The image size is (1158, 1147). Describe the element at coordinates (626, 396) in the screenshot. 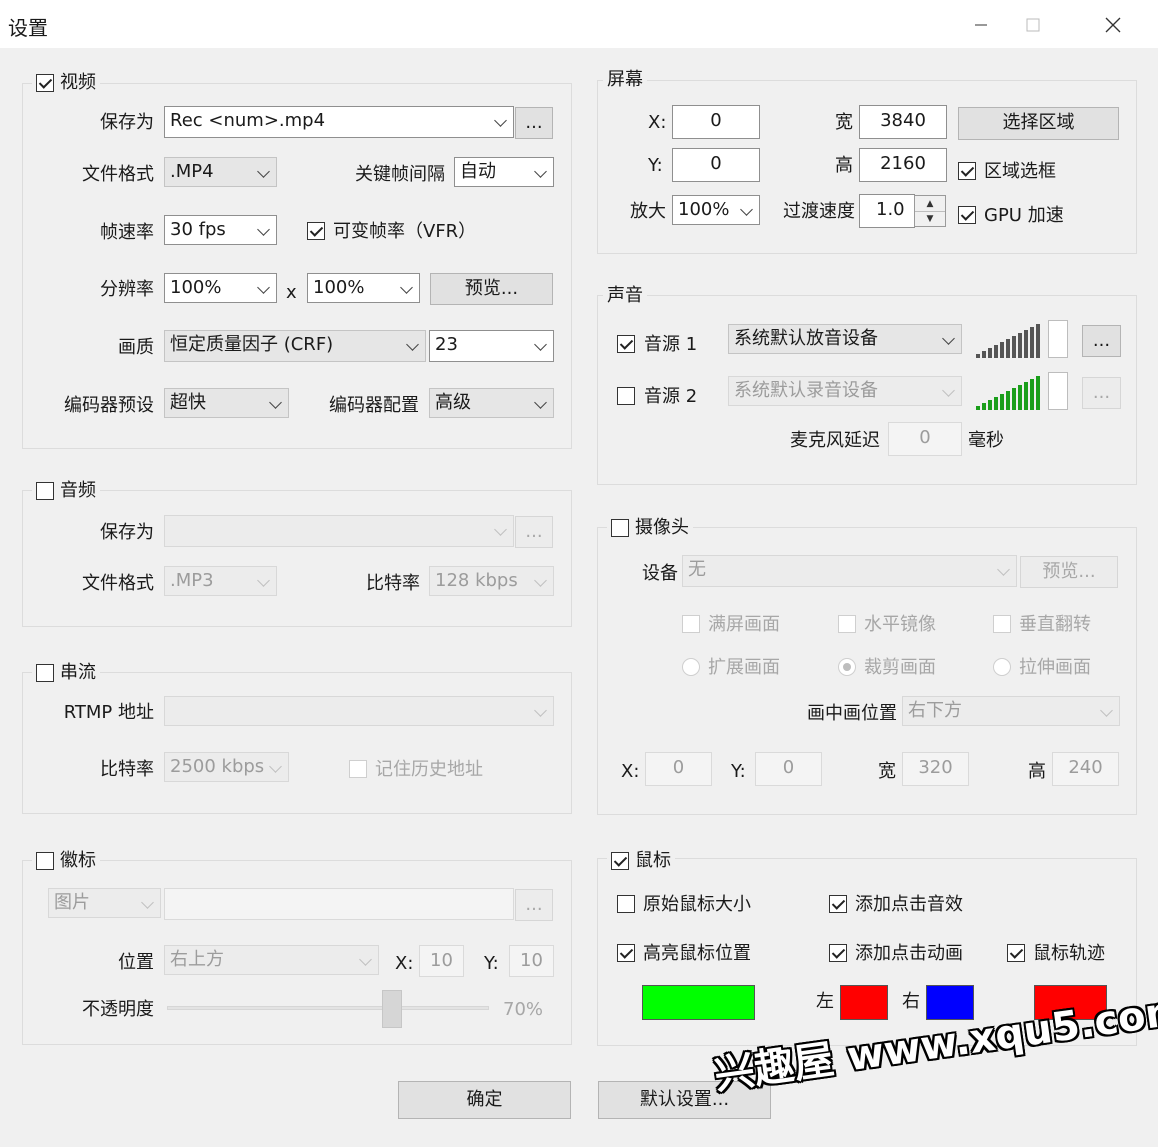

I see `source2-checkbox` at that location.